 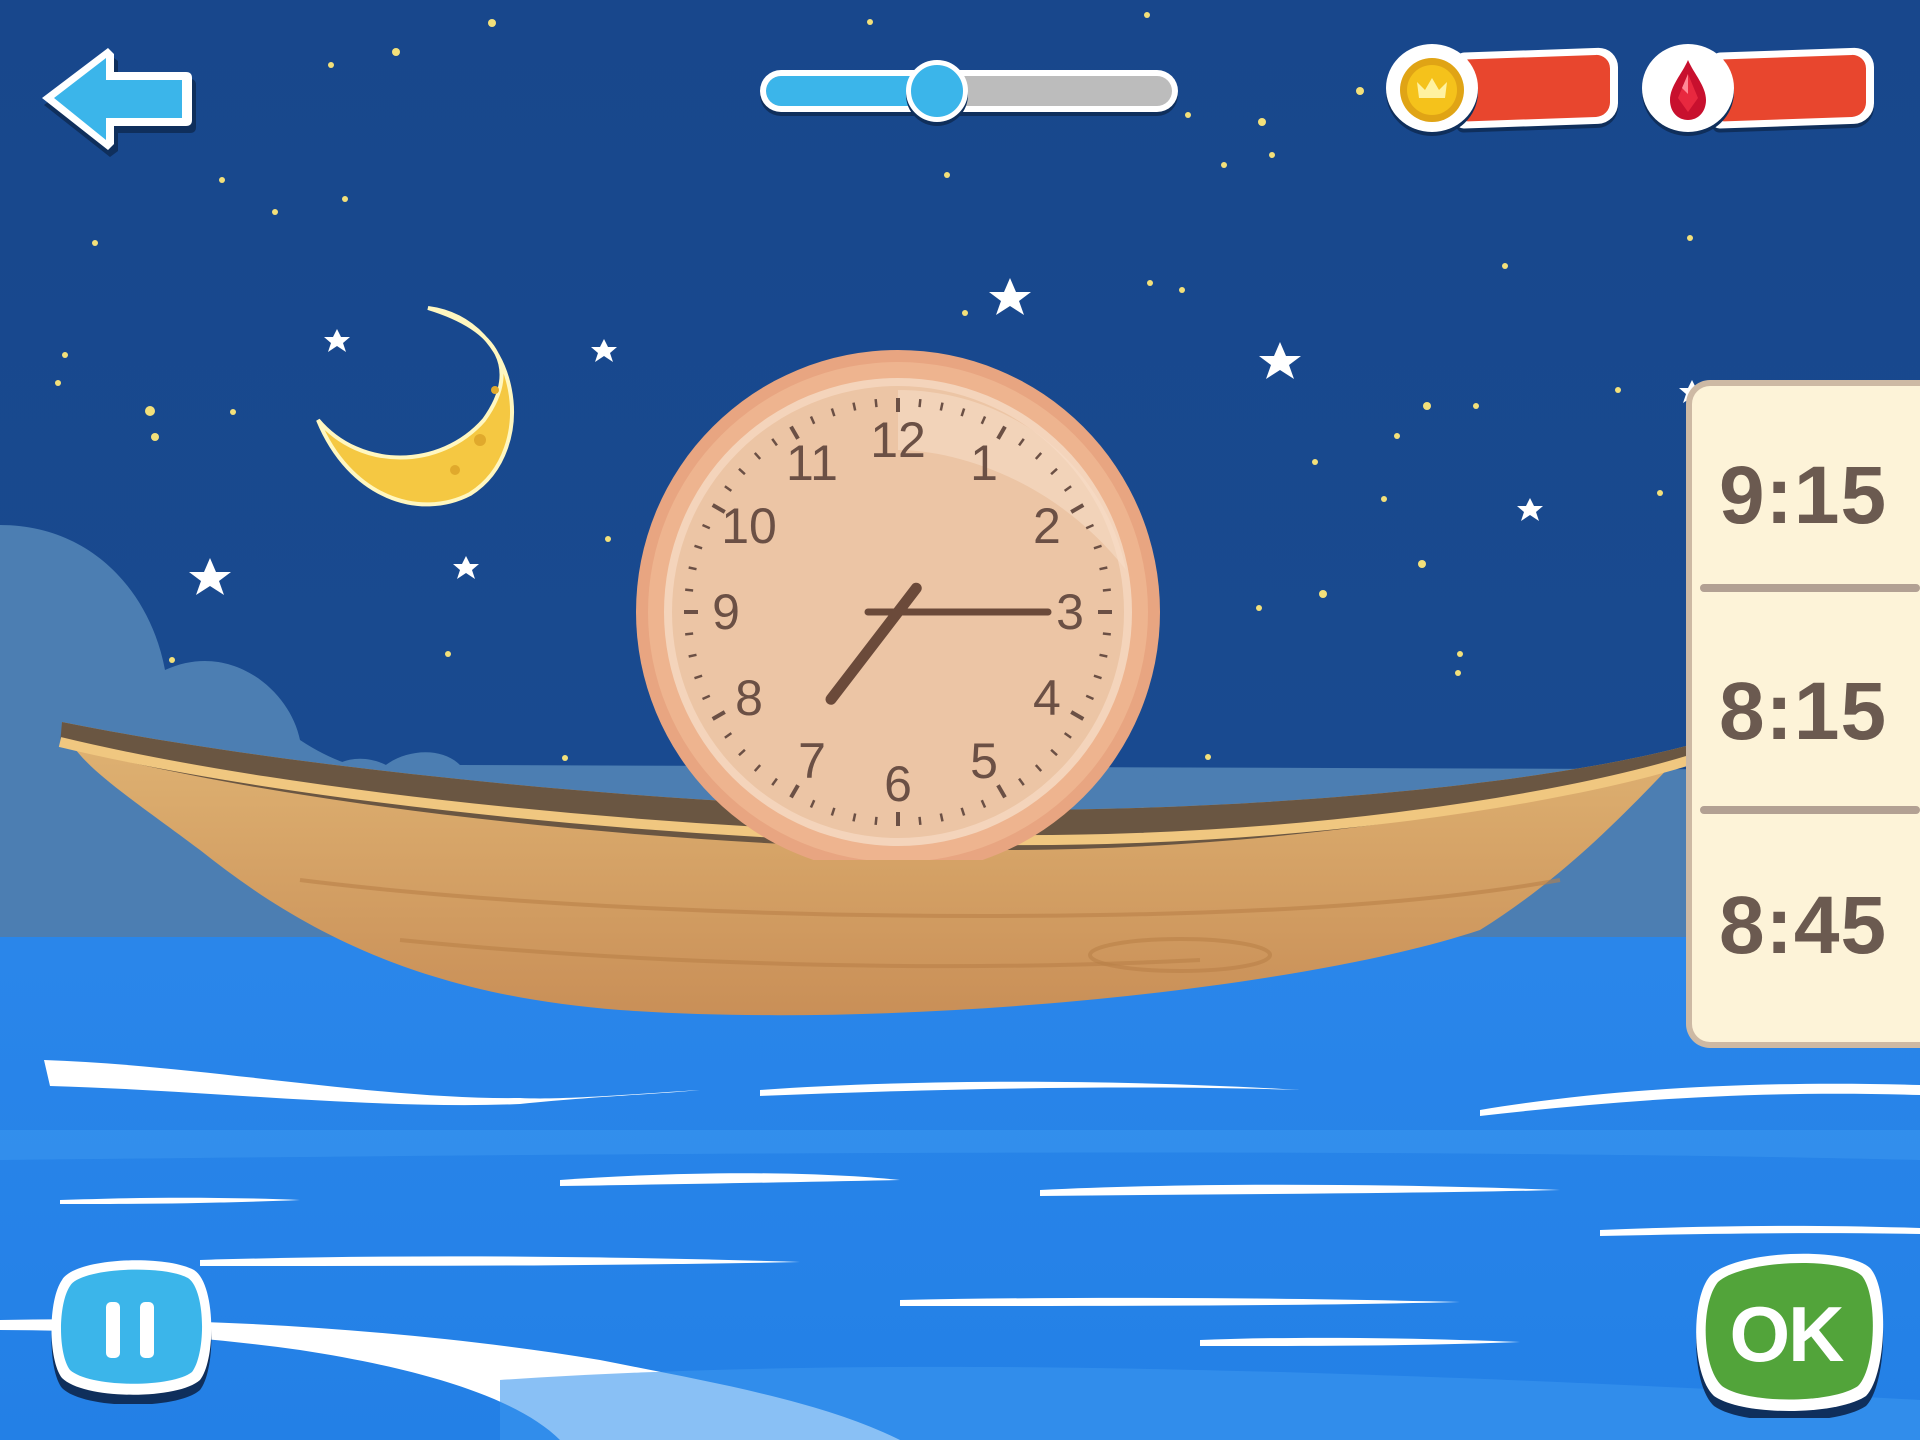 I want to click on back-arrow-icon, so click(x=119, y=102).